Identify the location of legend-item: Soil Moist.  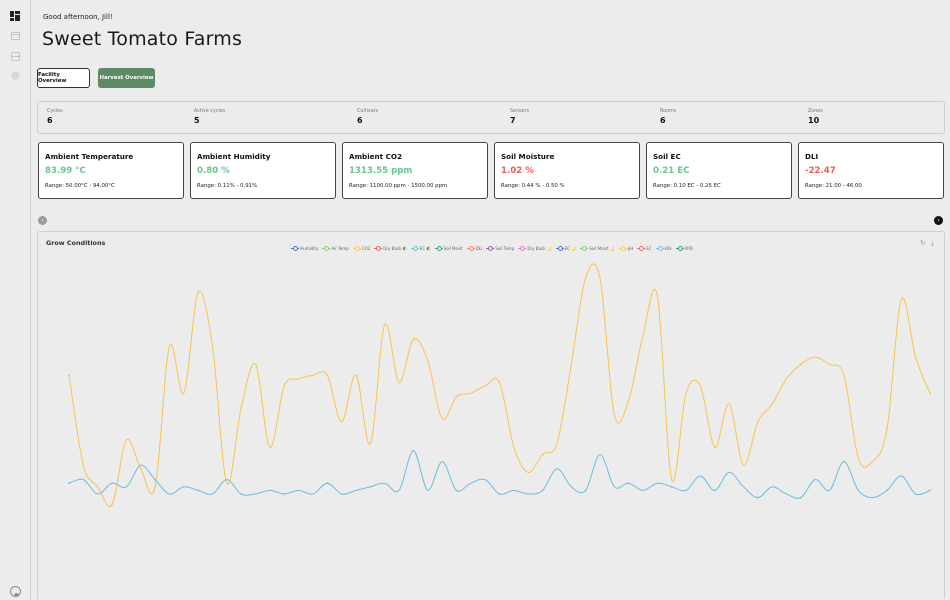
(448, 248).